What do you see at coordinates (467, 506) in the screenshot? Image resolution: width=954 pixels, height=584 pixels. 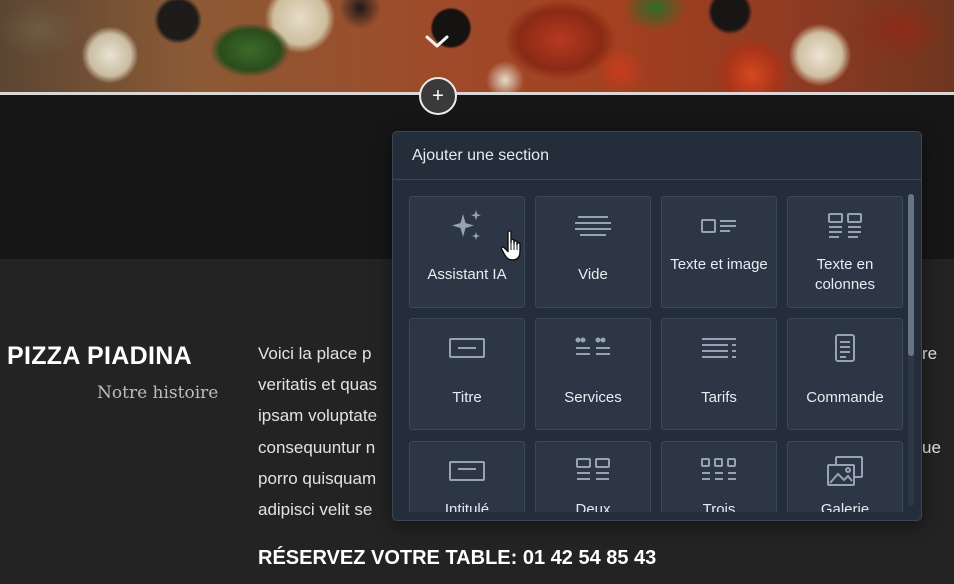 I see `tile-label: Intitulé` at bounding box center [467, 506].